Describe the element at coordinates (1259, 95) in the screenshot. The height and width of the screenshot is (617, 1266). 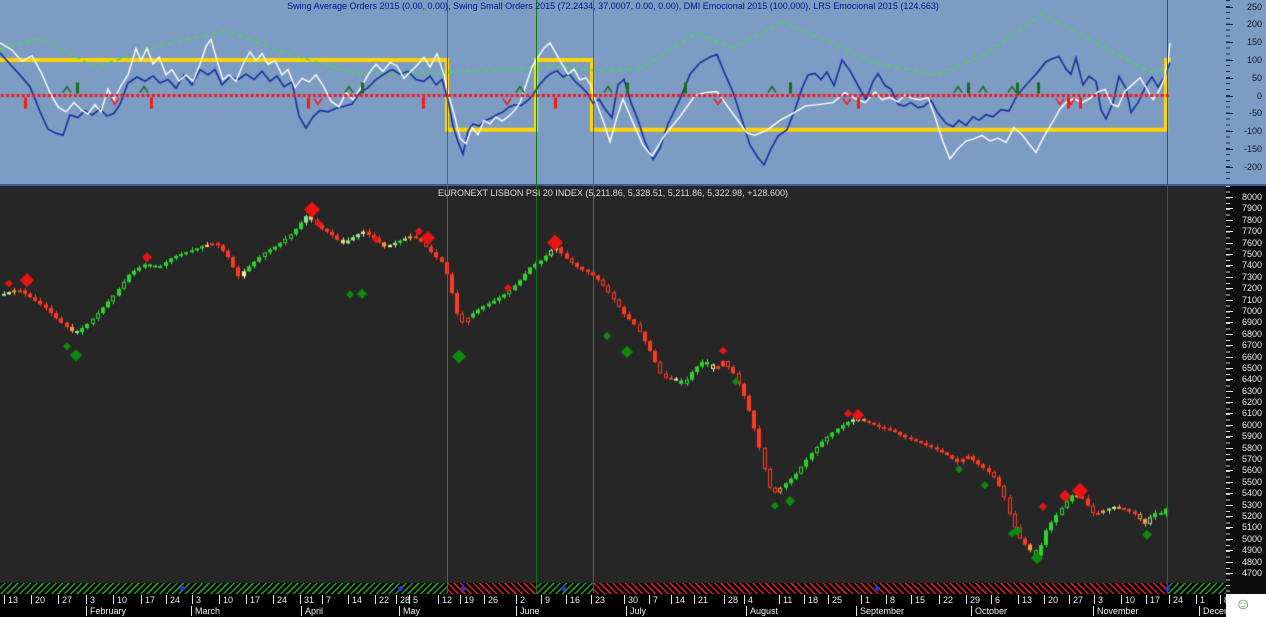
I see `oscillator-axis-label: 0` at that location.